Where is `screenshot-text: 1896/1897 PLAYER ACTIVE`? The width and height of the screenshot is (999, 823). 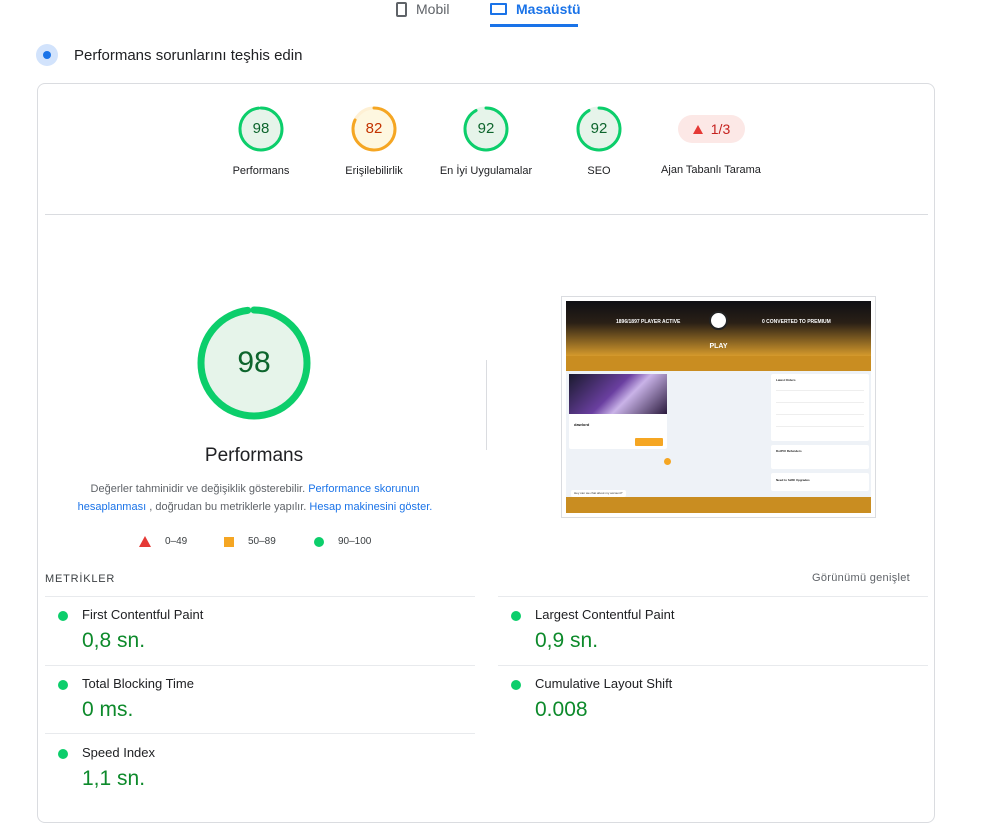 screenshot-text: 1896/1897 PLAYER ACTIVE is located at coordinates (648, 322).